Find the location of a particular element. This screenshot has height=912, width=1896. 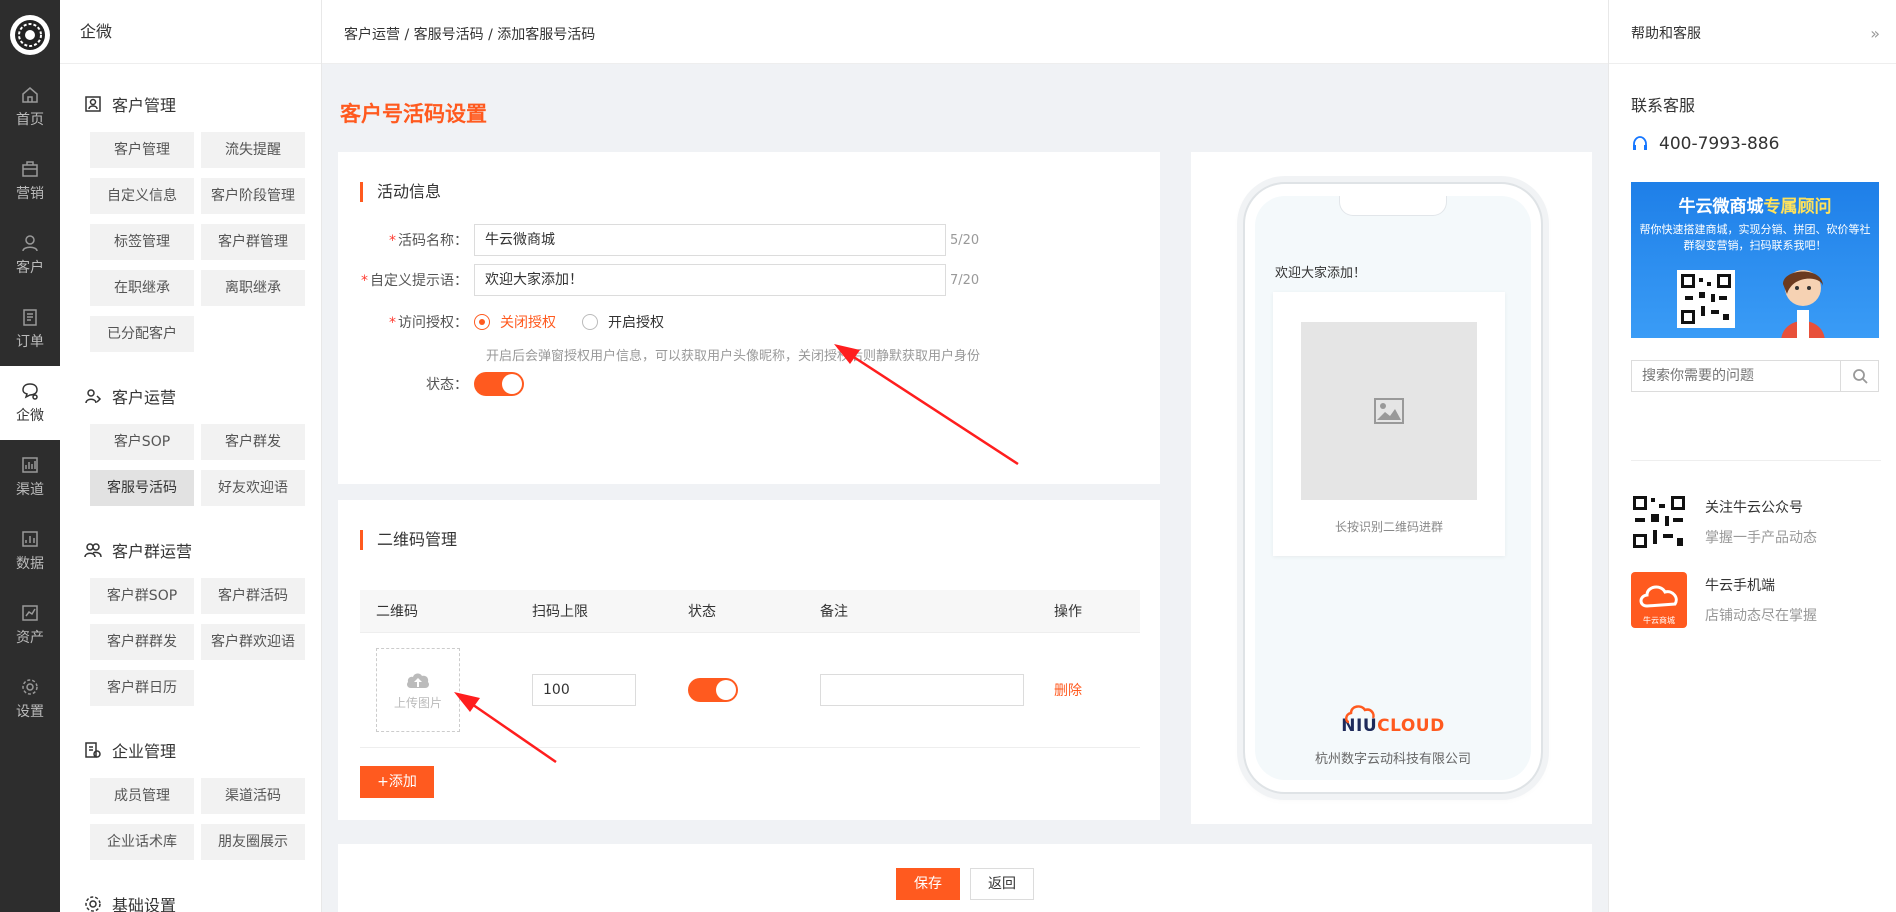

menu-group-basic-settings: 基础设置 is located at coordinates (190, 897).